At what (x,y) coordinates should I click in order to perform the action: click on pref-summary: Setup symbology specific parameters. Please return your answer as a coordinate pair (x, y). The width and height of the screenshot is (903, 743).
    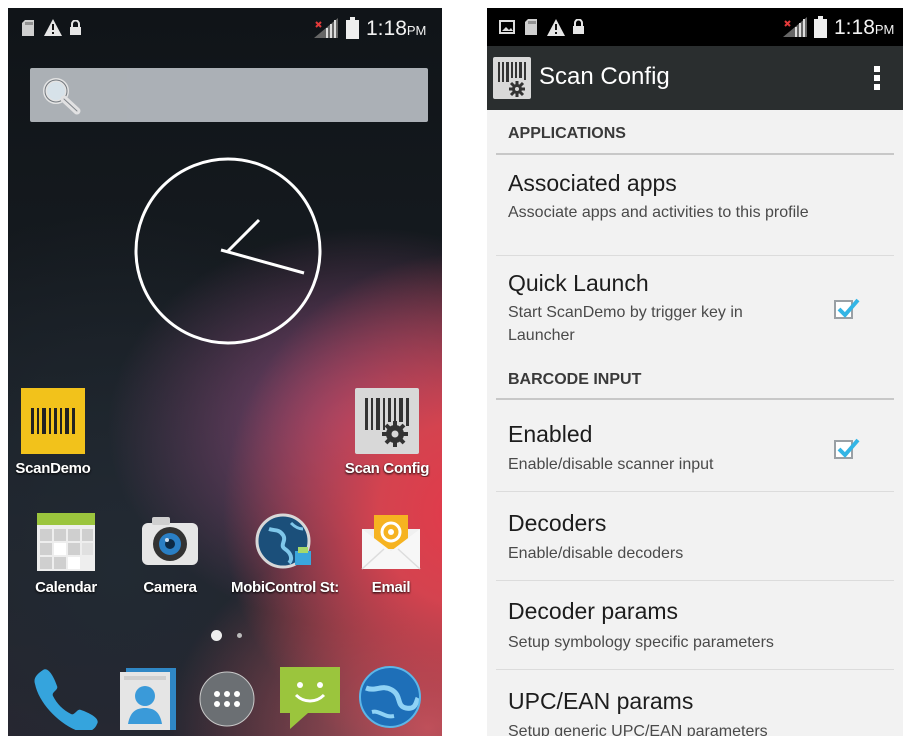
    Looking at the image, I should click on (641, 642).